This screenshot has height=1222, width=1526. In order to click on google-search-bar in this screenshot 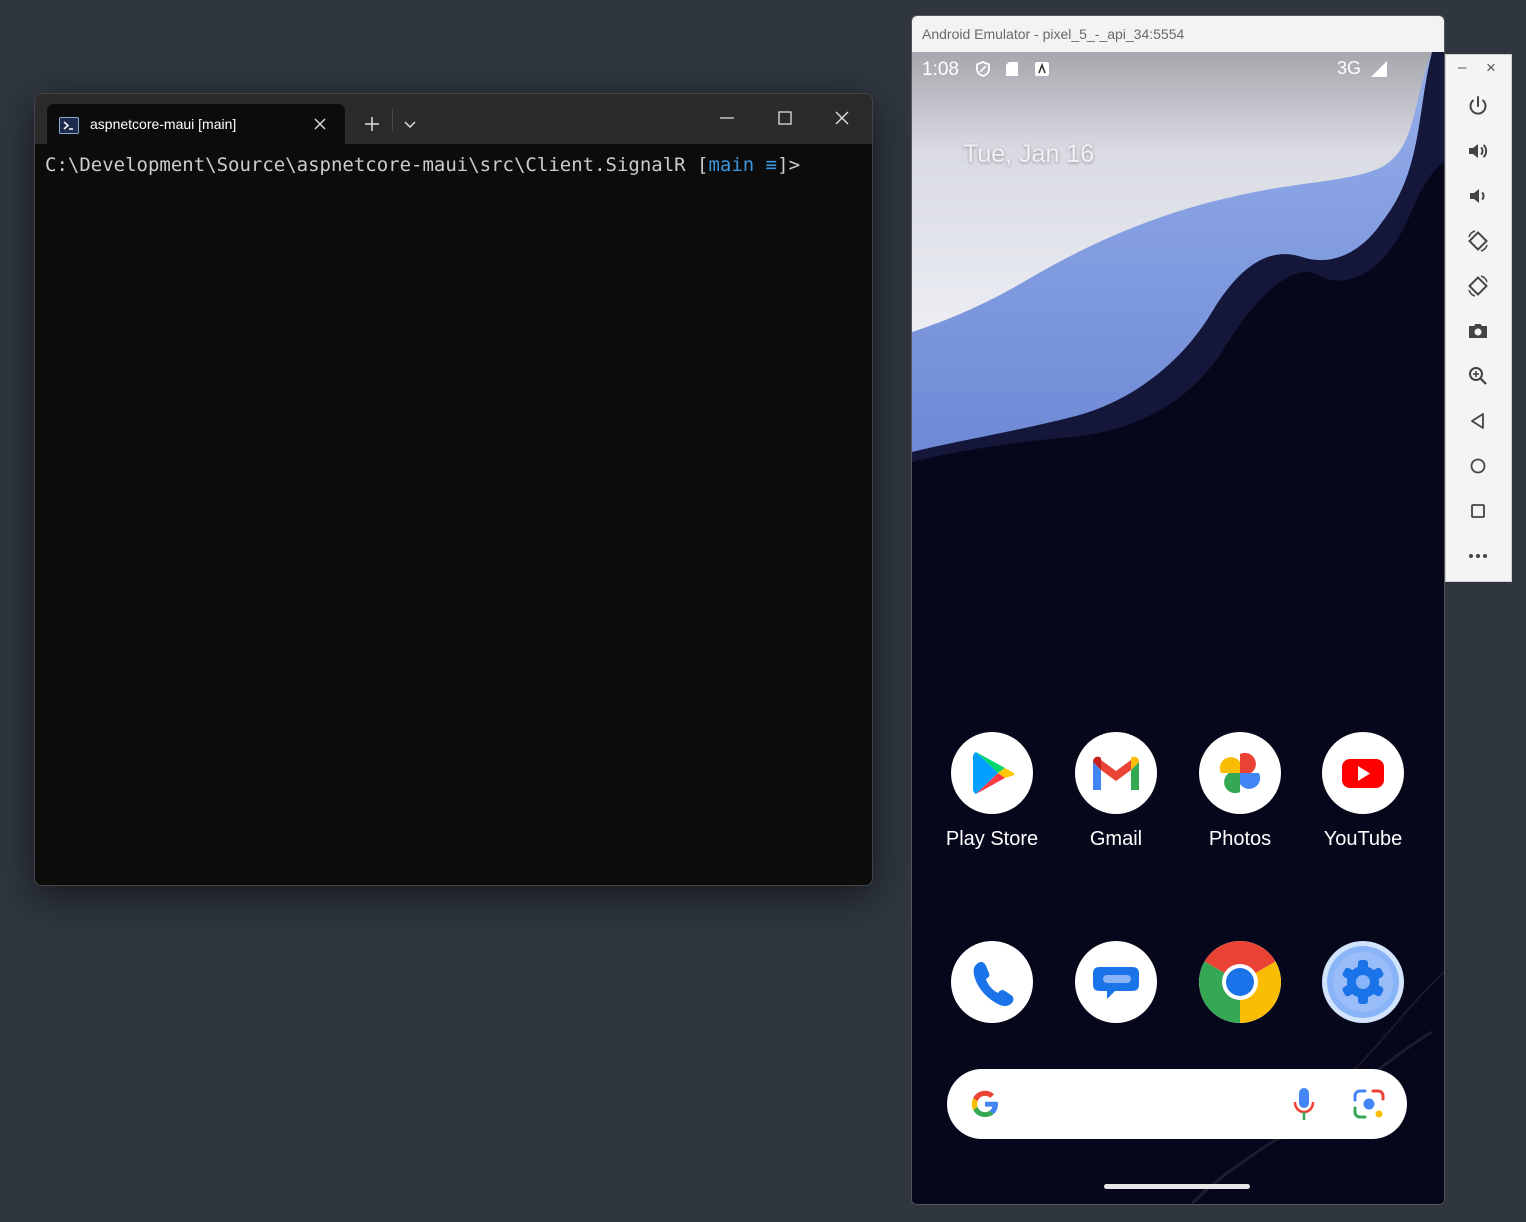, I will do `click(1177, 1104)`.